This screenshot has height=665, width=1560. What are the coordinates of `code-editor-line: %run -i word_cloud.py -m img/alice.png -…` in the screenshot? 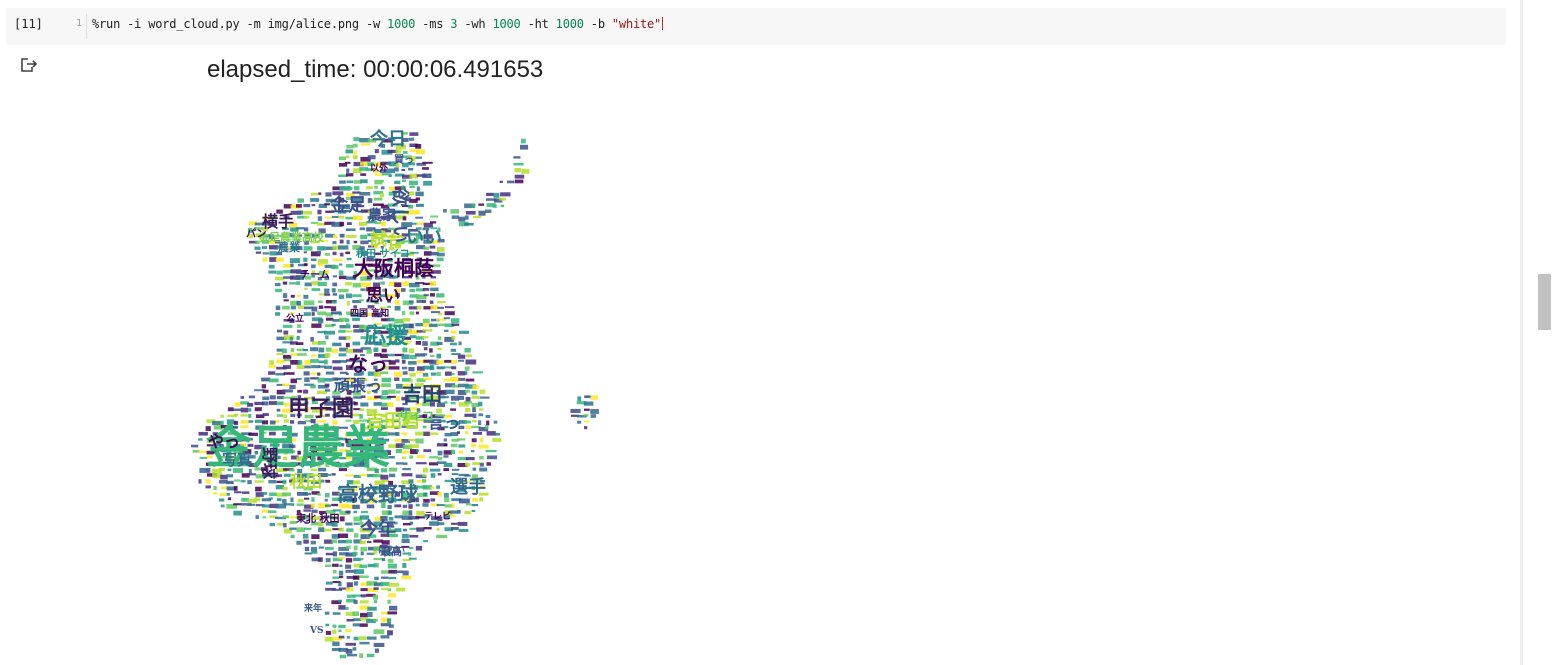 It's located at (378, 24).